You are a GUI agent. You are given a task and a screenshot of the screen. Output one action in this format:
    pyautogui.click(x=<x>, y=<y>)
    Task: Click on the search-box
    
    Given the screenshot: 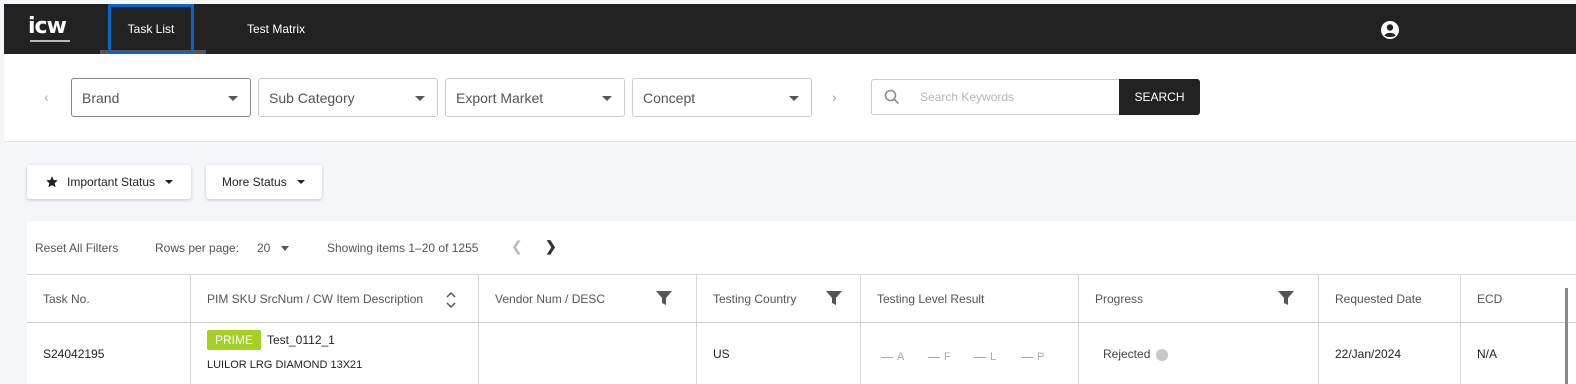 What is the action you would take?
    pyautogui.click(x=996, y=97)
    